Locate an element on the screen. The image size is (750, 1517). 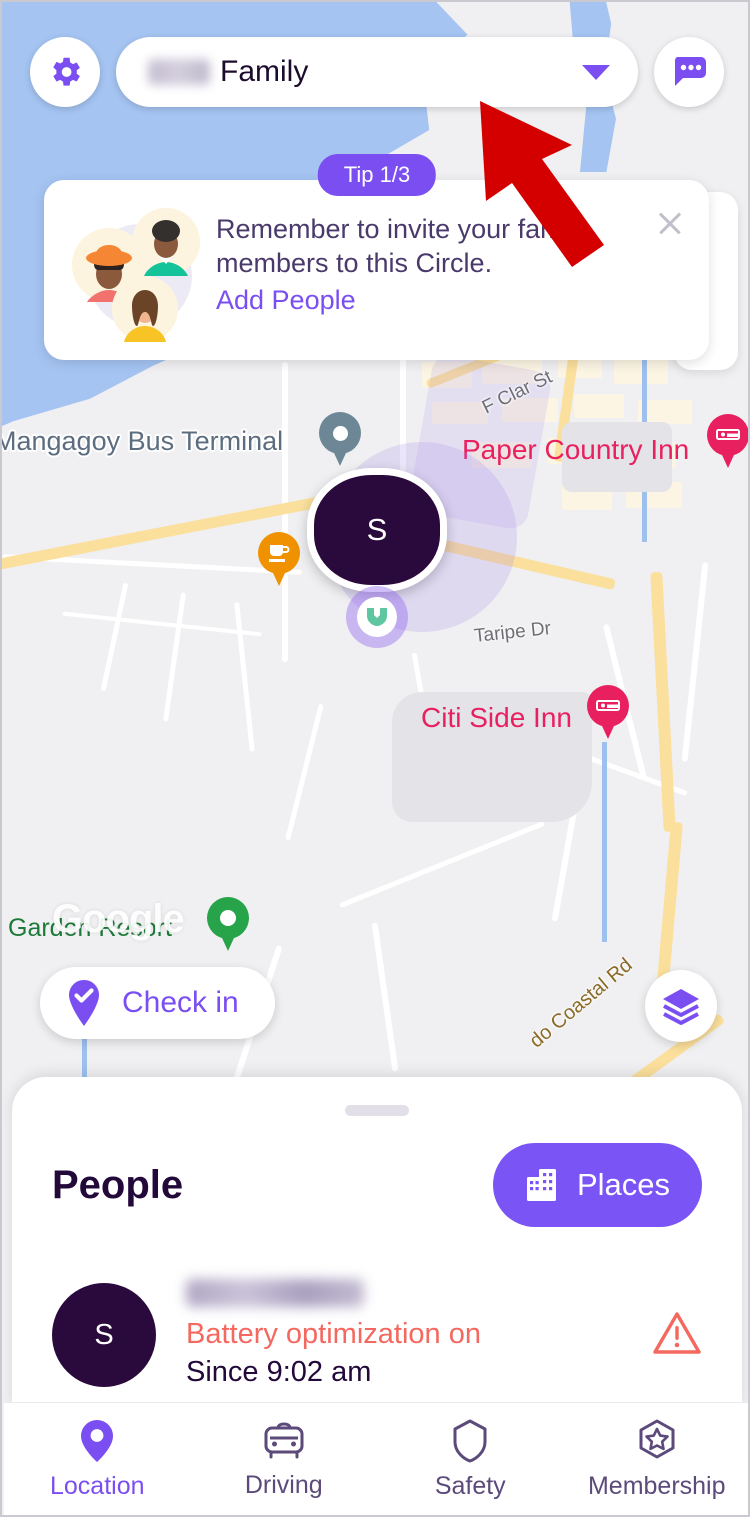
bus-terminal-pin is located at coordinates (340, 440).